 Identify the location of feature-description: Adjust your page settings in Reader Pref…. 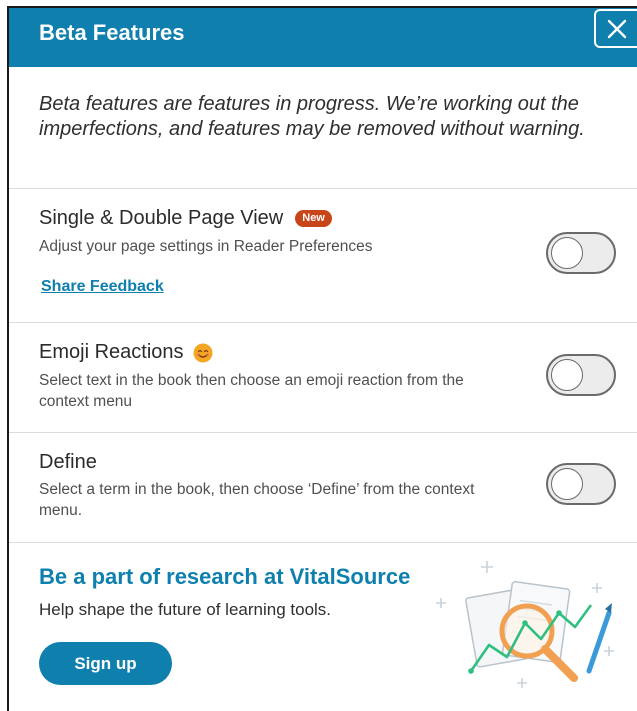
(206, 246).